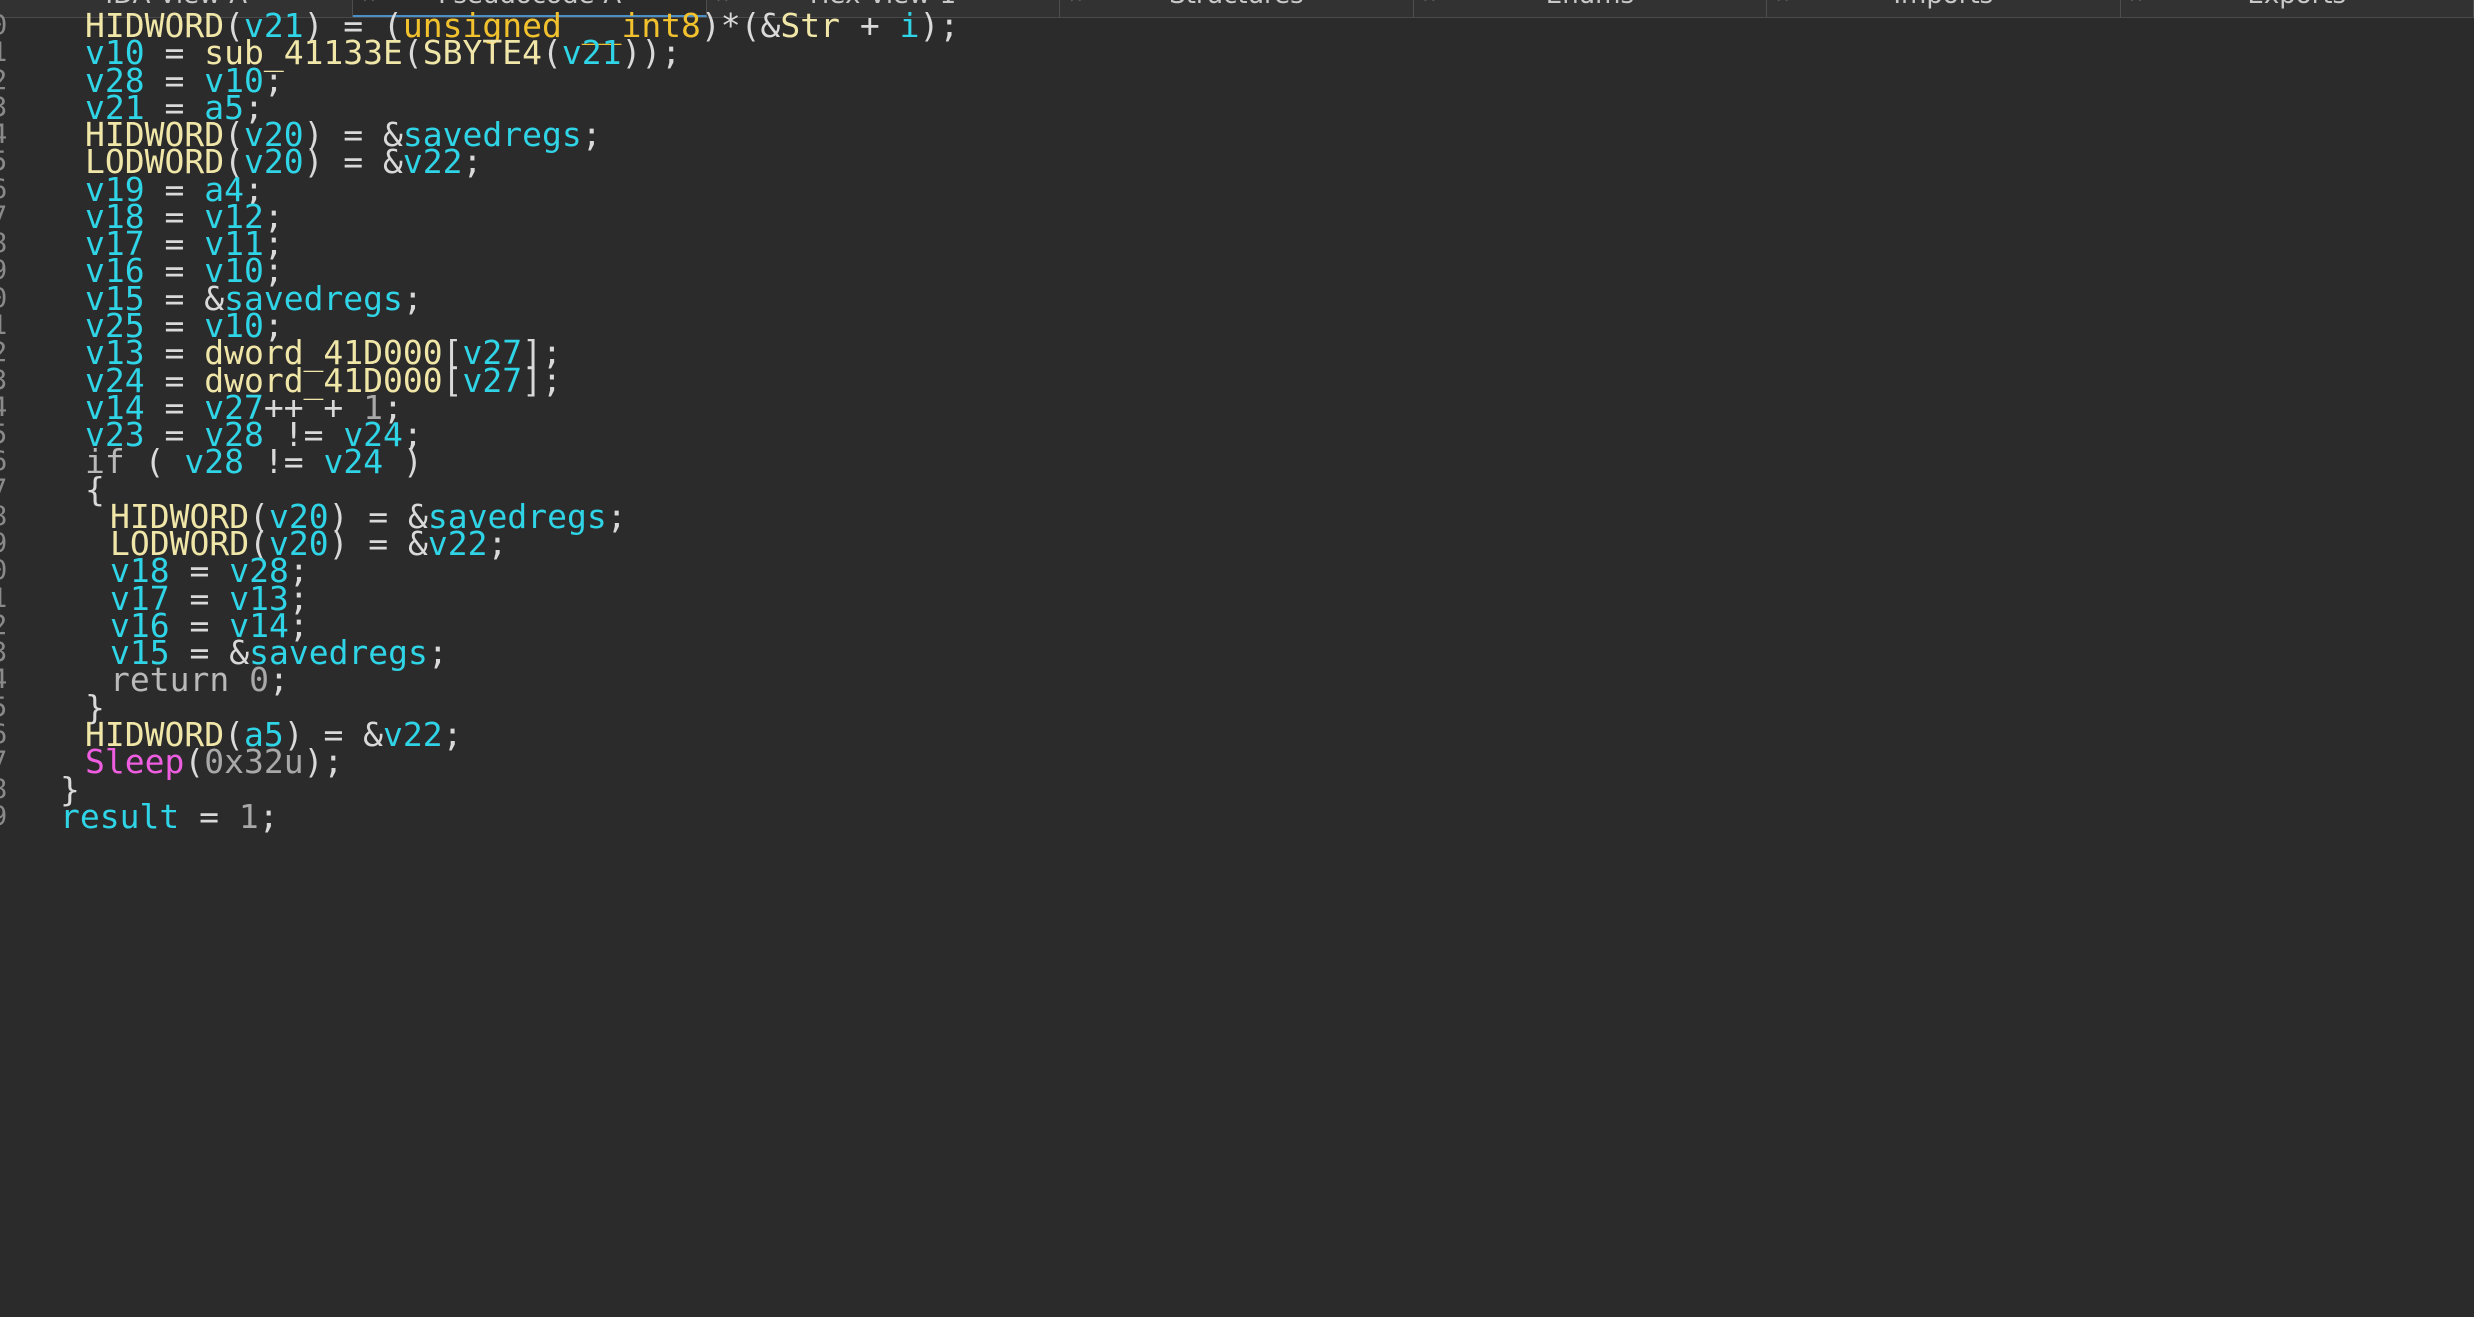 The width and height of the screenshot is (2474, 1317). Describe the element at coordinates (651, 53) in the screenshot. I see `punctuation-token: ));` at that location.